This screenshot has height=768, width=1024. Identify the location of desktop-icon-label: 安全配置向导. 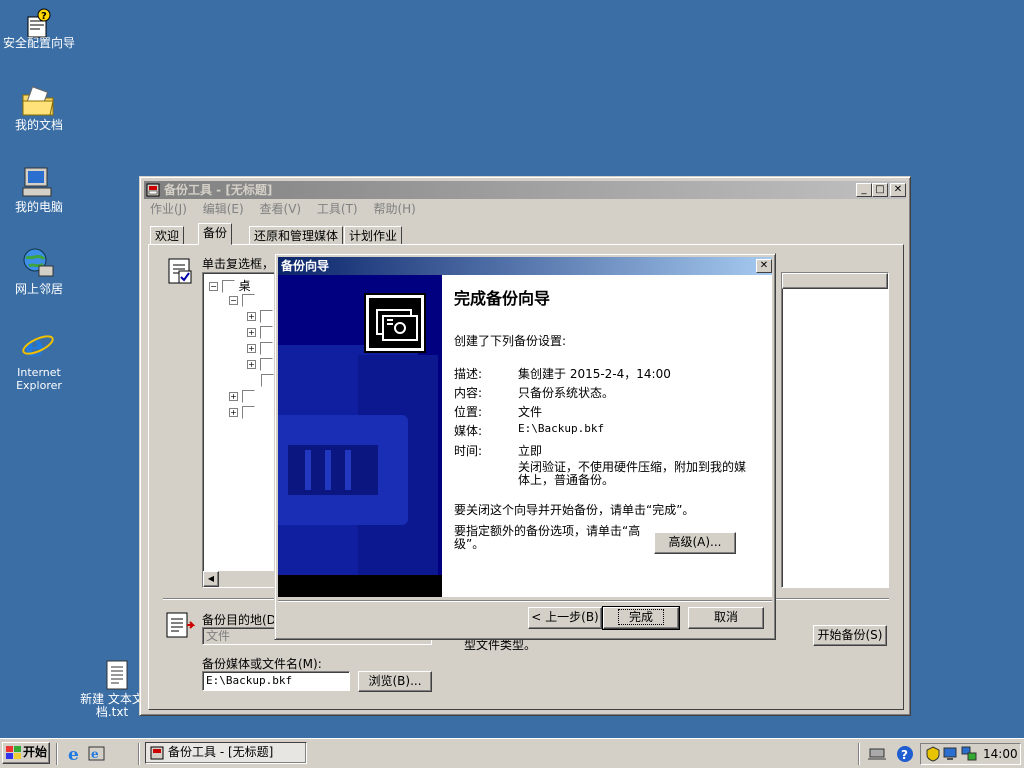
(38, 43).